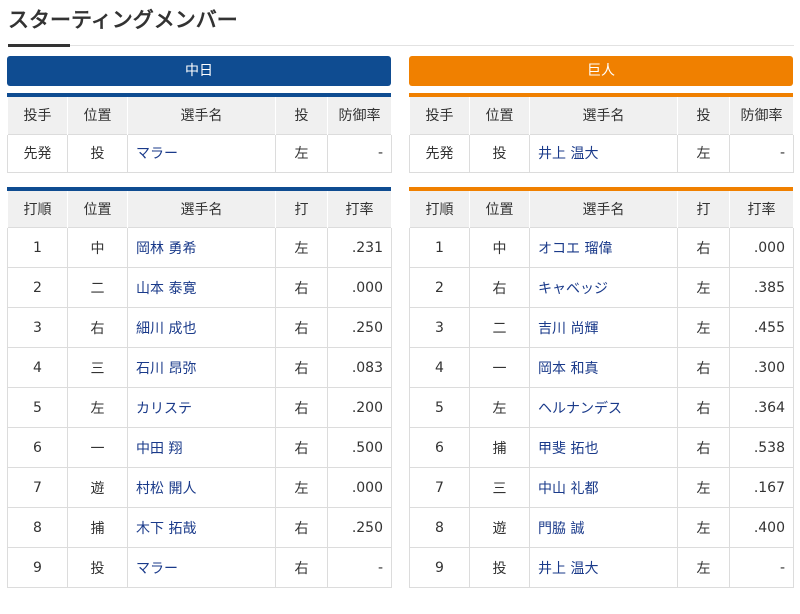 Image resolution: width=800 pixels, height=614 pixels. What do you see at coordinates (439, 247) in the screenshot?
I see `batting-order: 1` at bounding box center [439, 247].